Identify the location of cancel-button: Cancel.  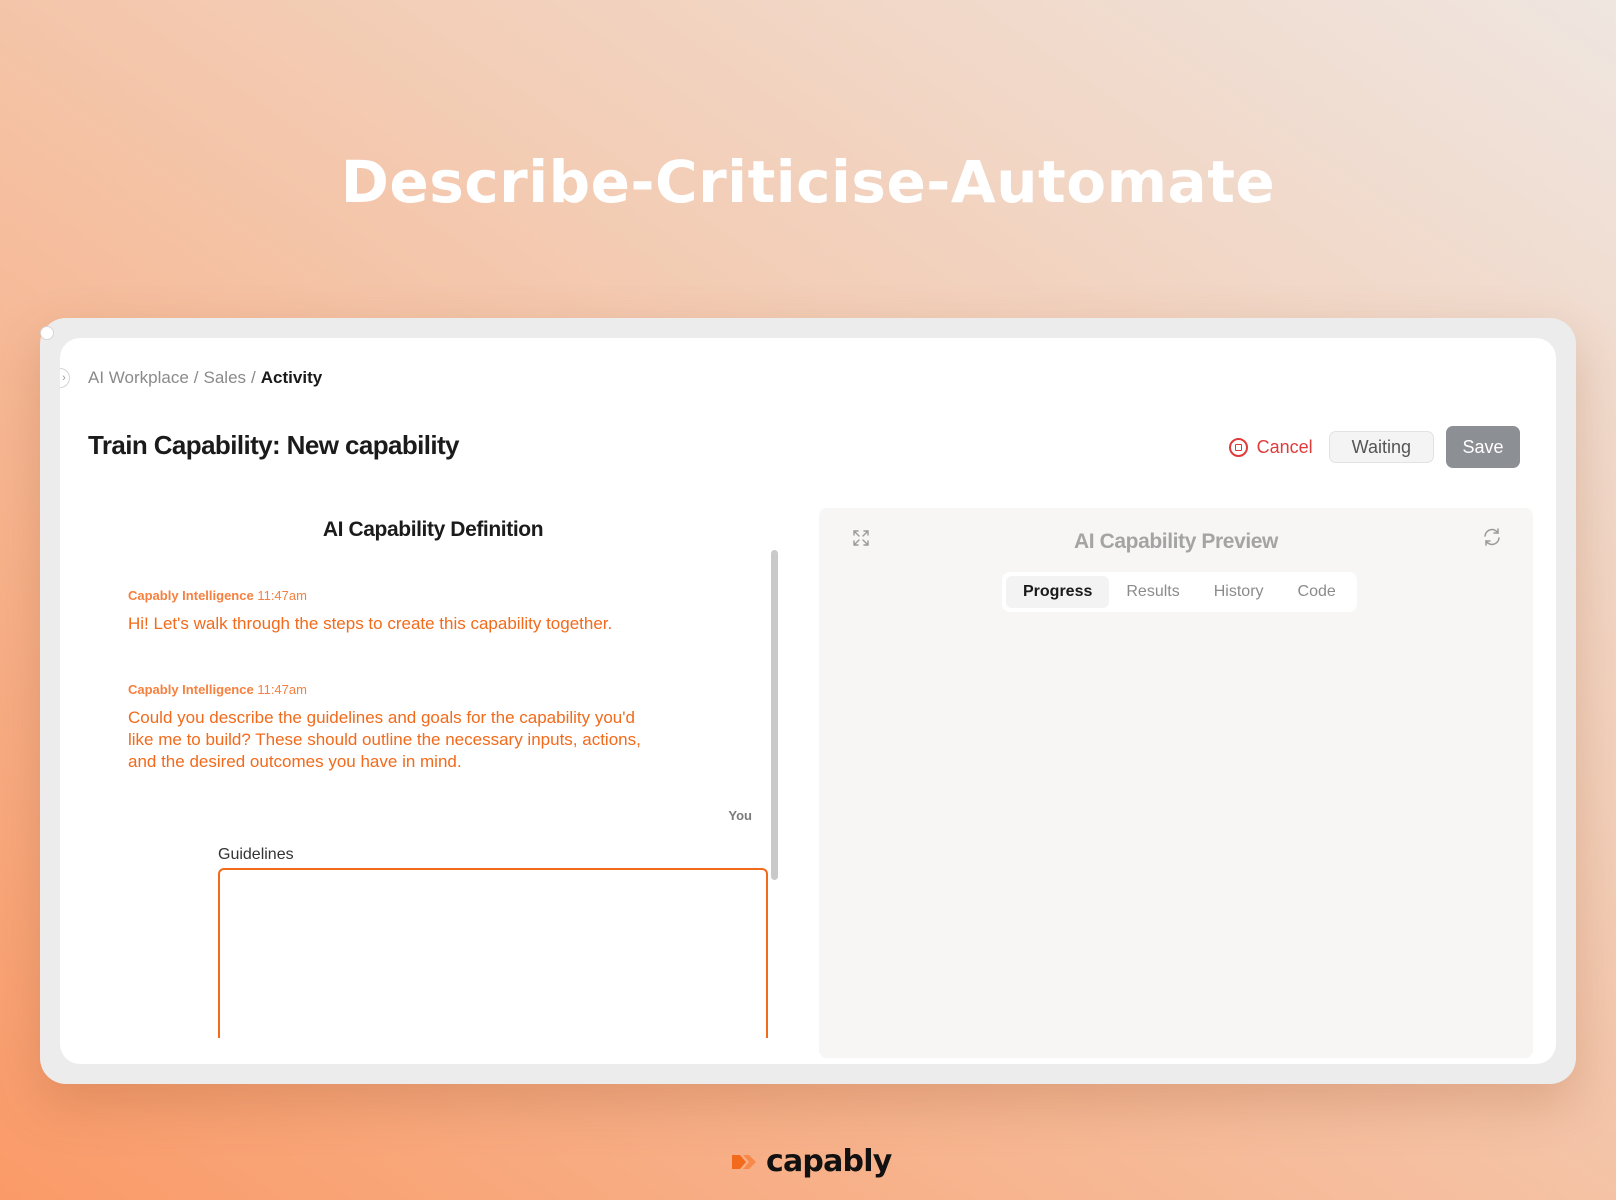
(1271, 447).